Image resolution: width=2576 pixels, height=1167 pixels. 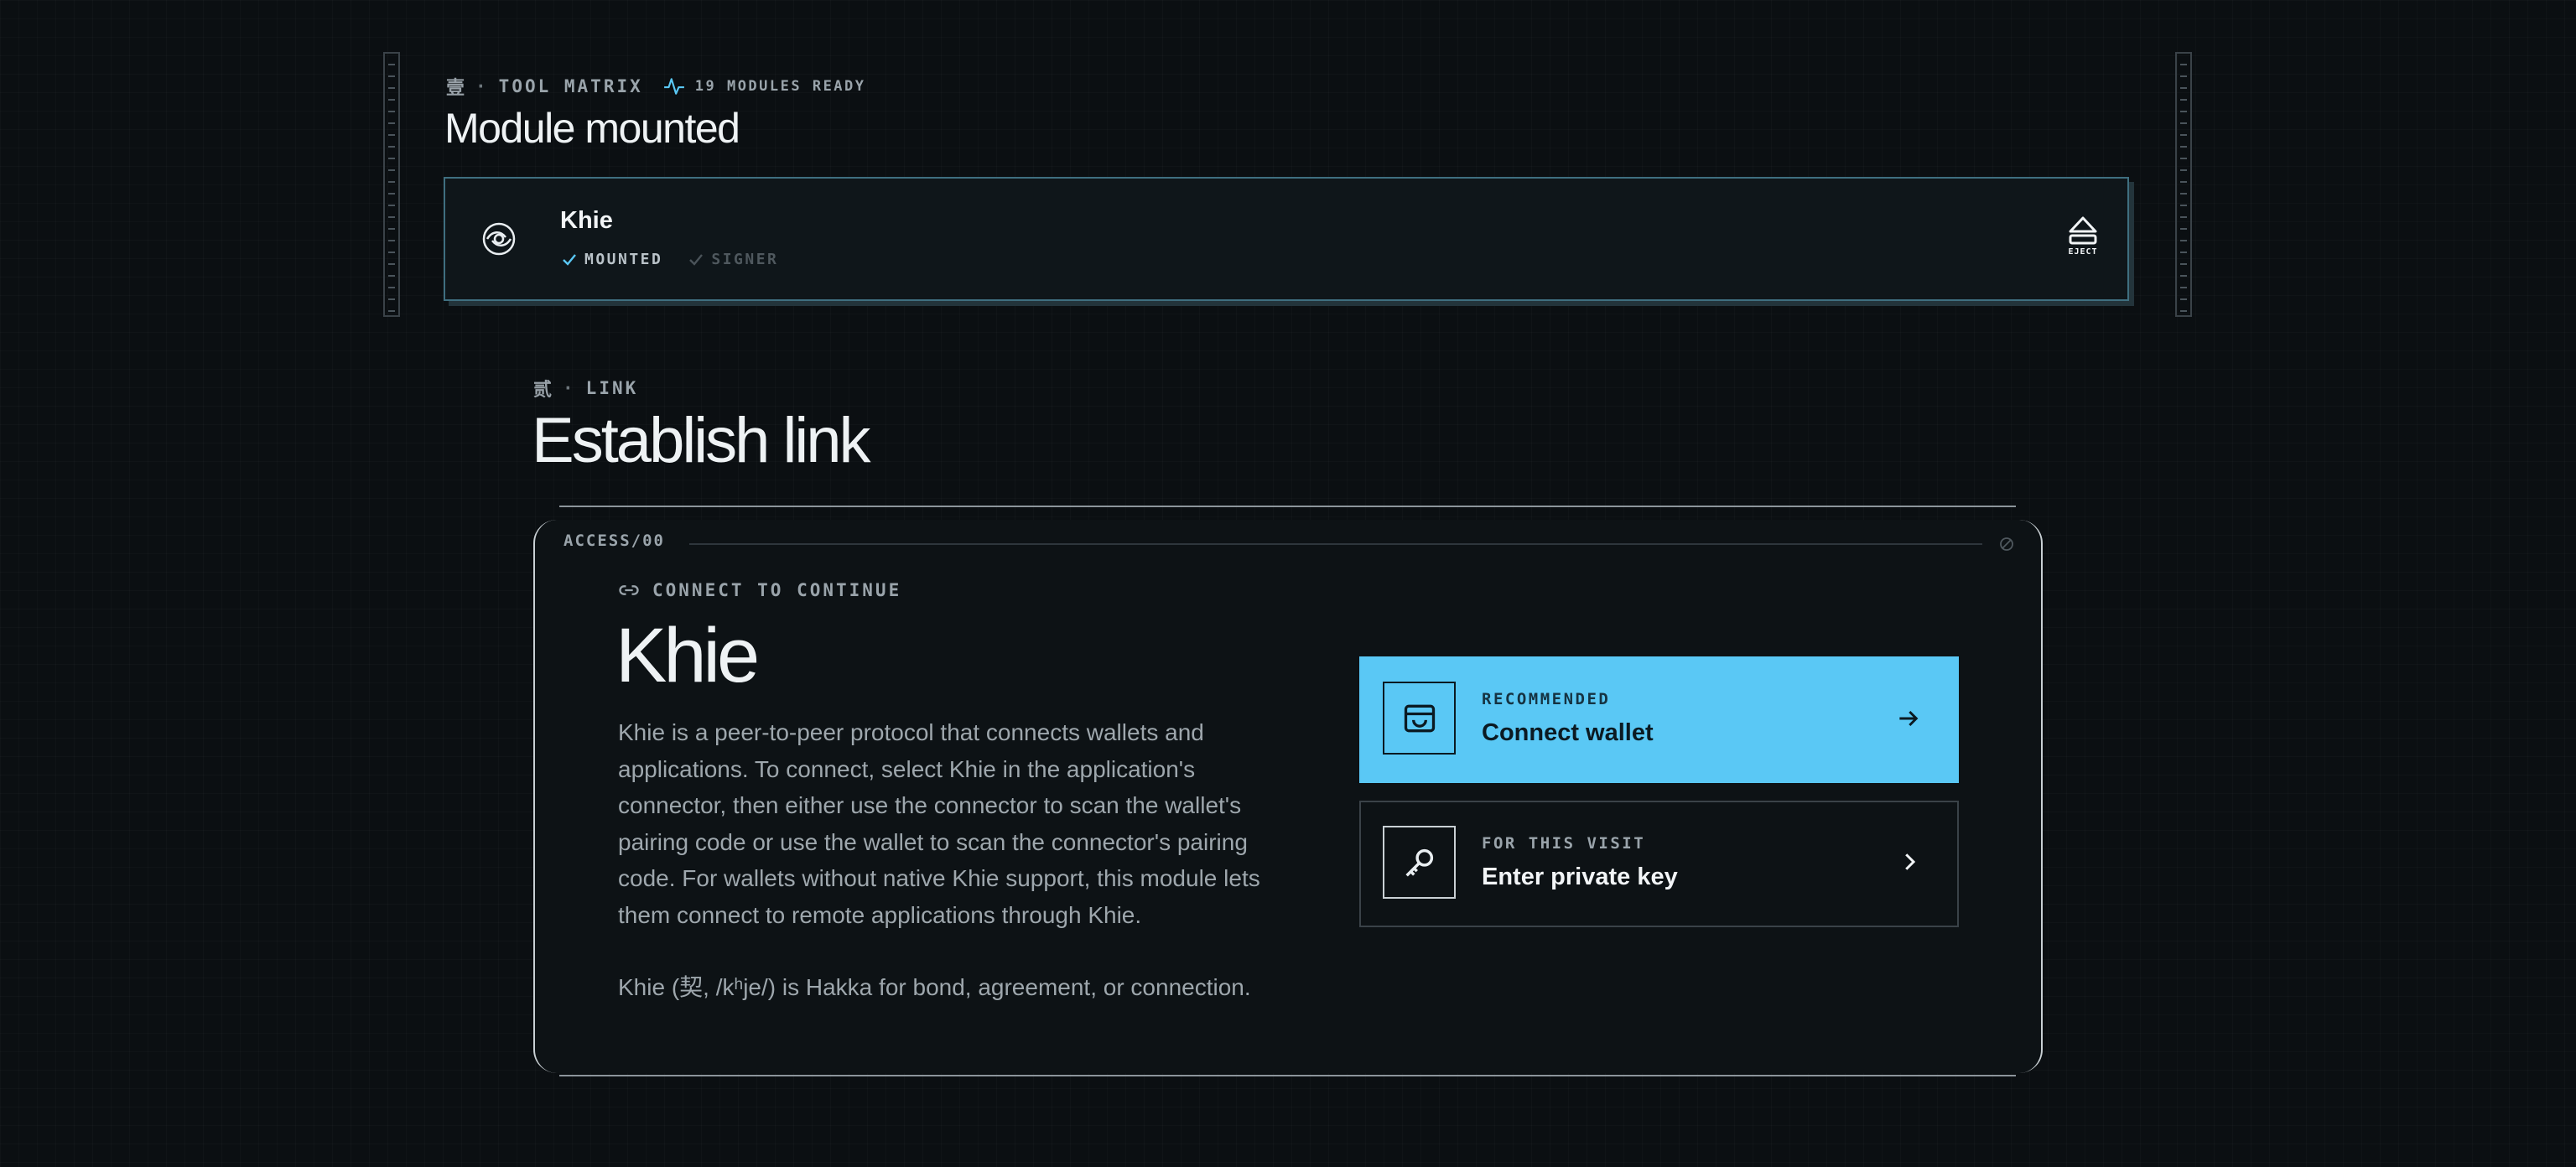 I want to click on enter-private-key-button: FOR THIS VISIT Enter private key, so click(x=1659, y=864).